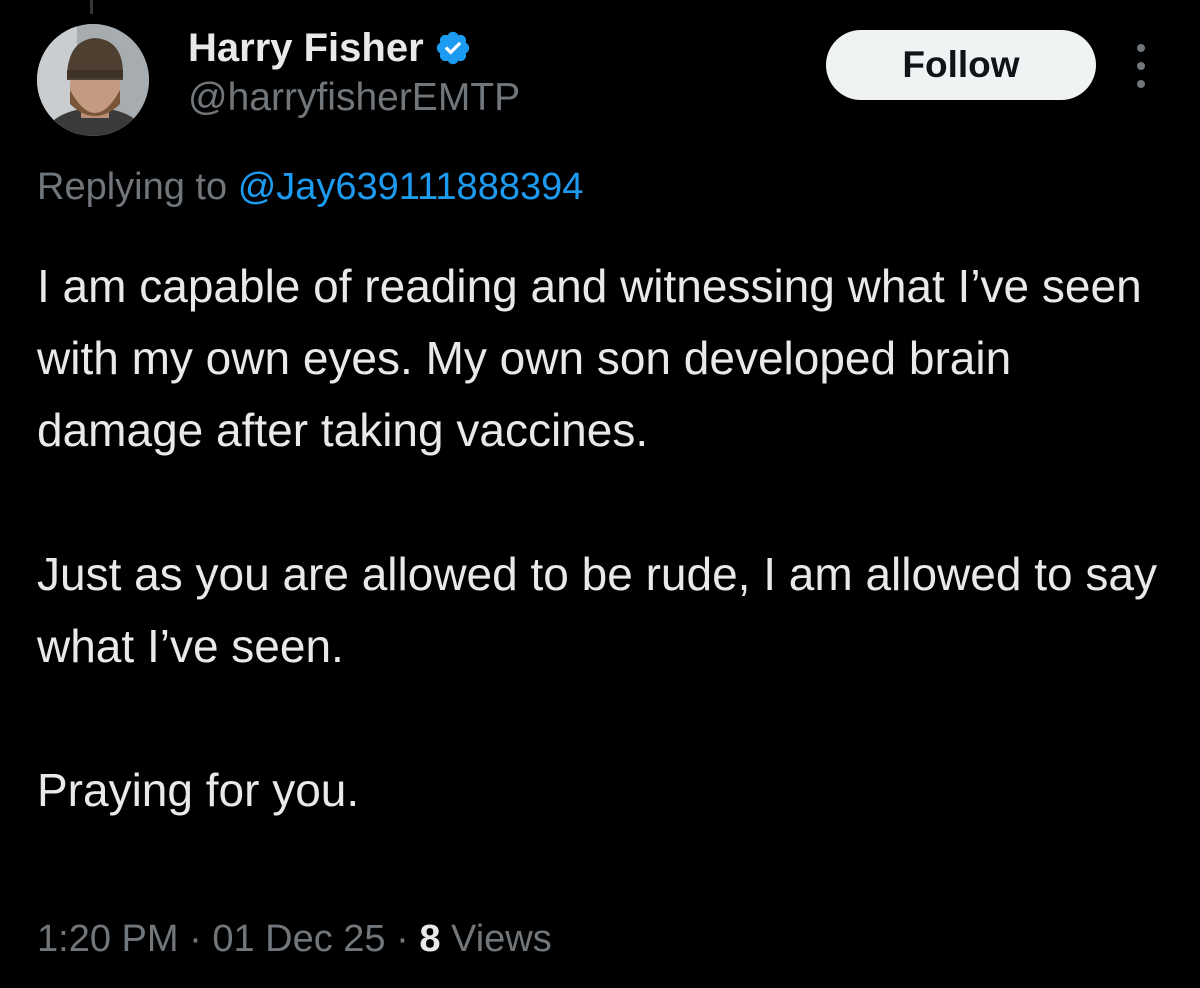  I want to click on more-options-icon, so click(1141, 66).